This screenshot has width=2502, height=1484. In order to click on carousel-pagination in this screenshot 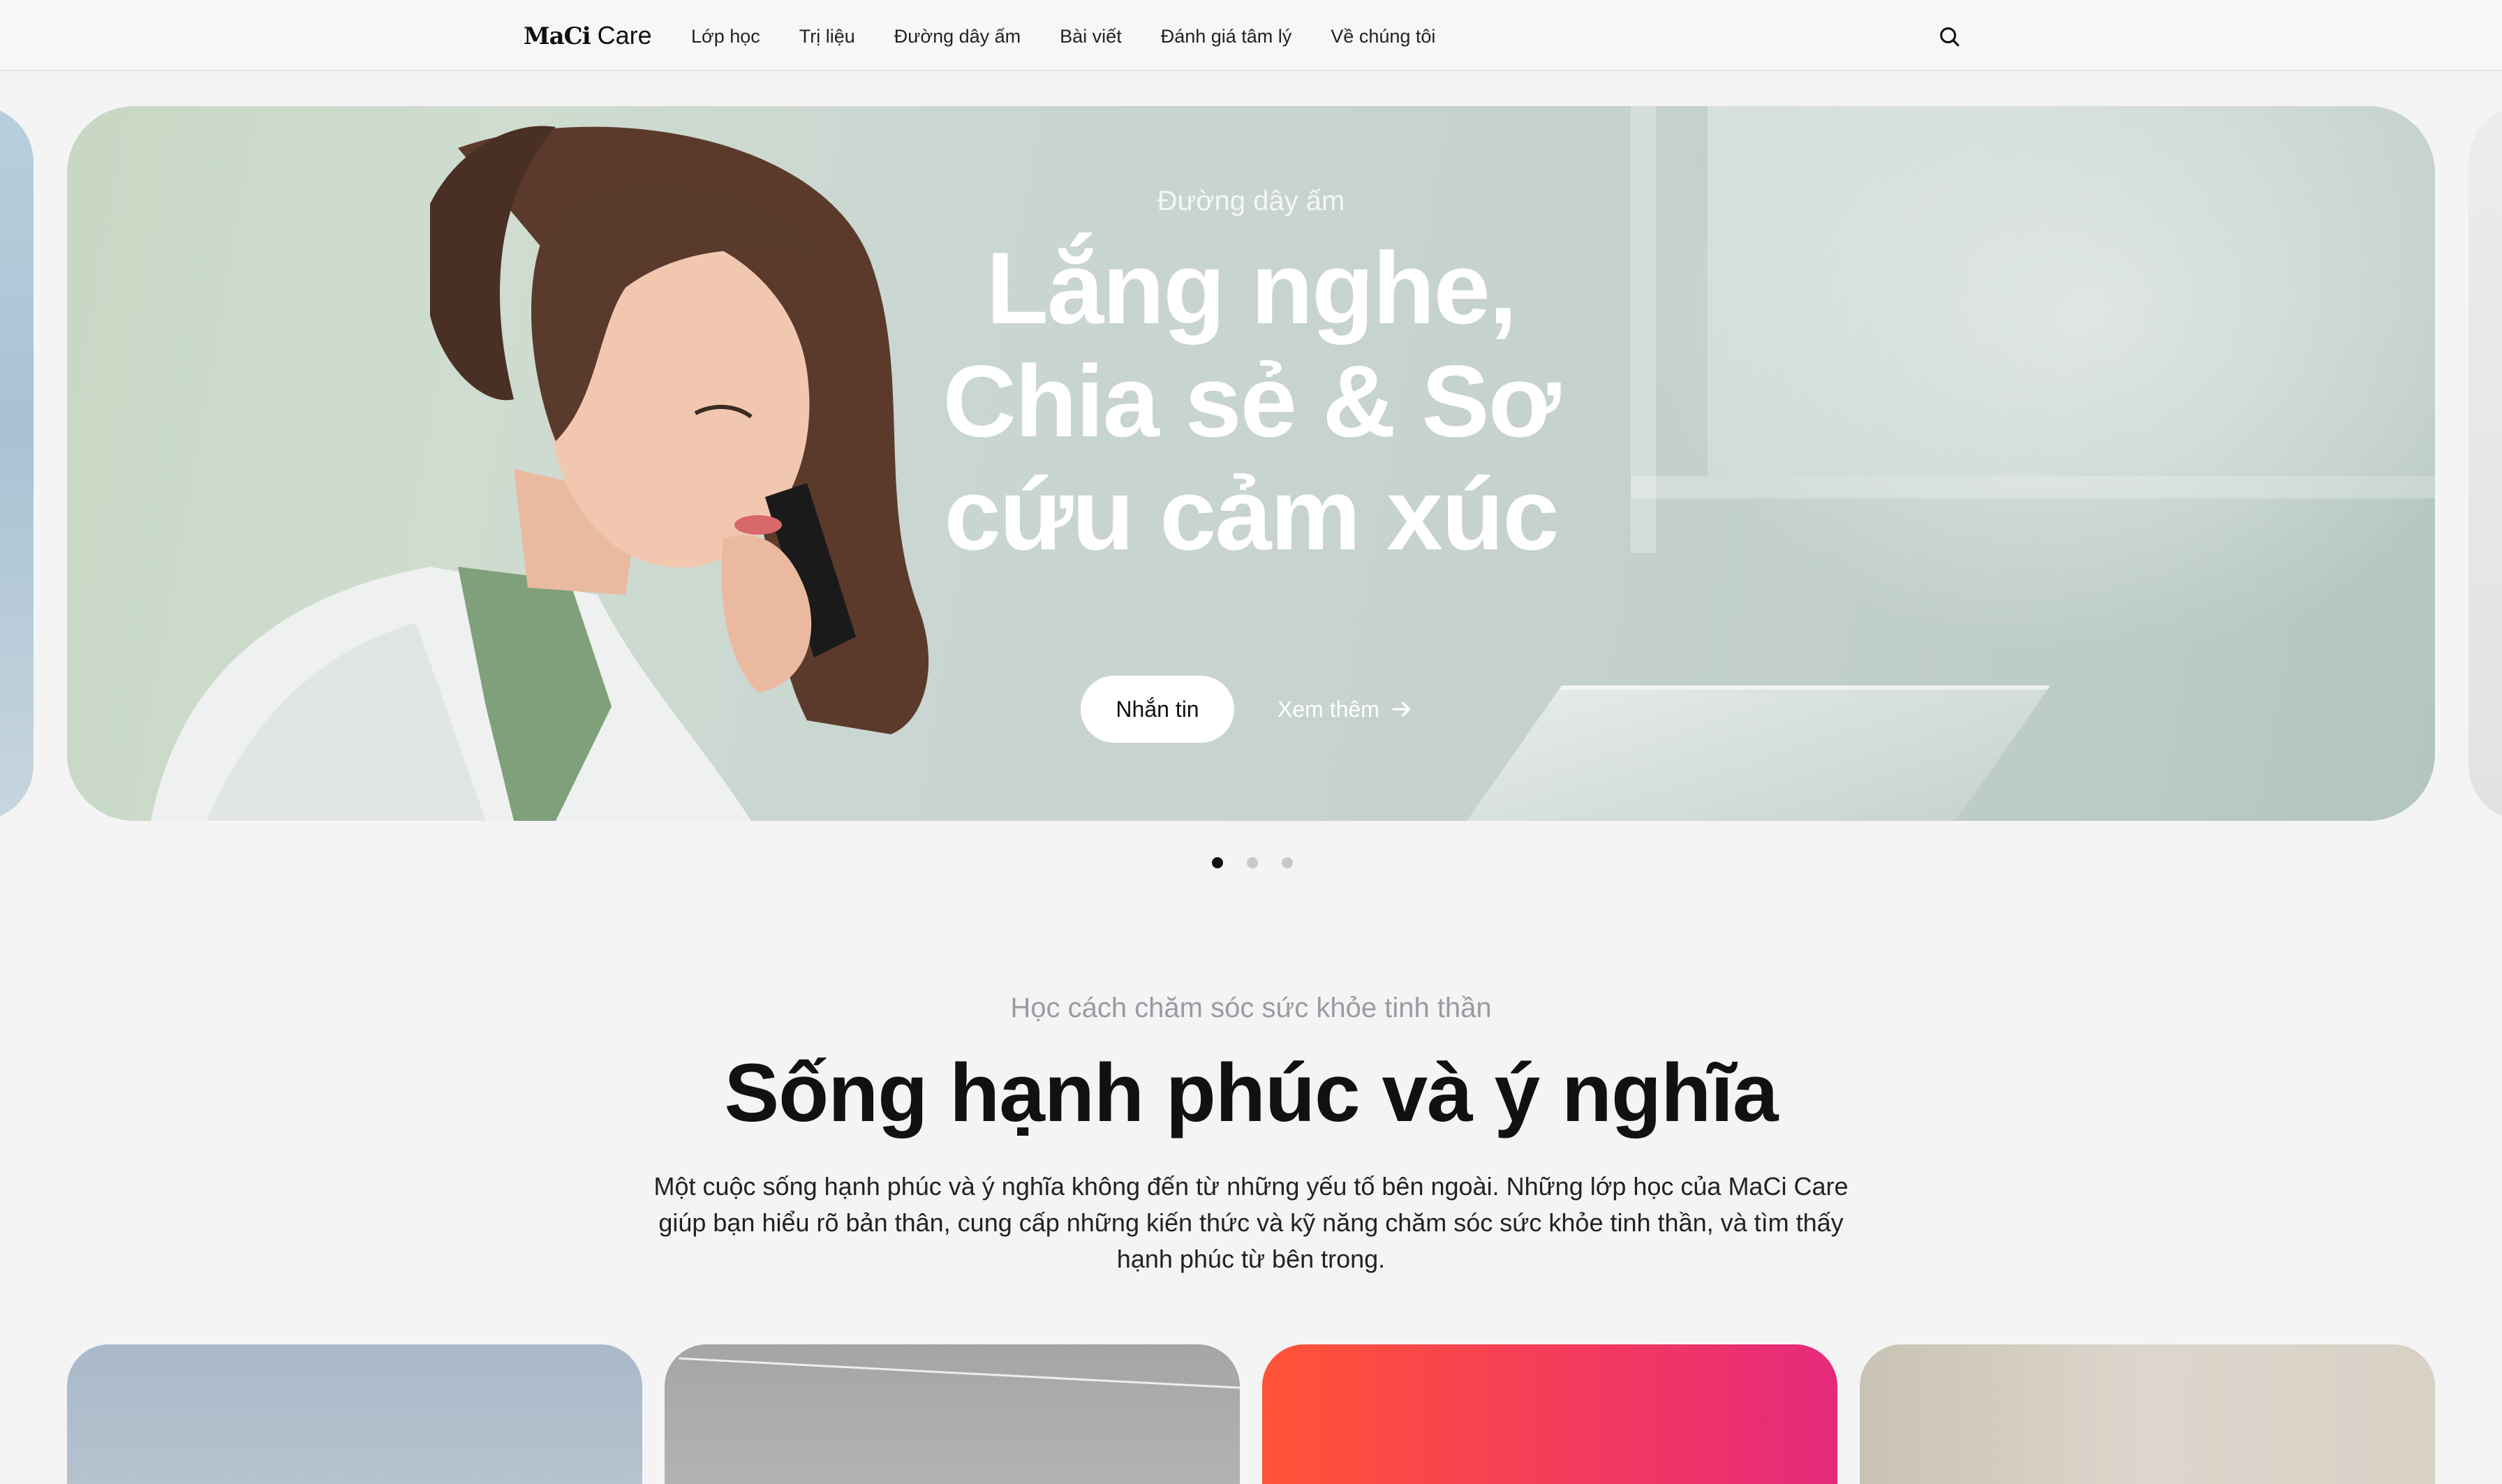, I will do `click(1253, 862)`.